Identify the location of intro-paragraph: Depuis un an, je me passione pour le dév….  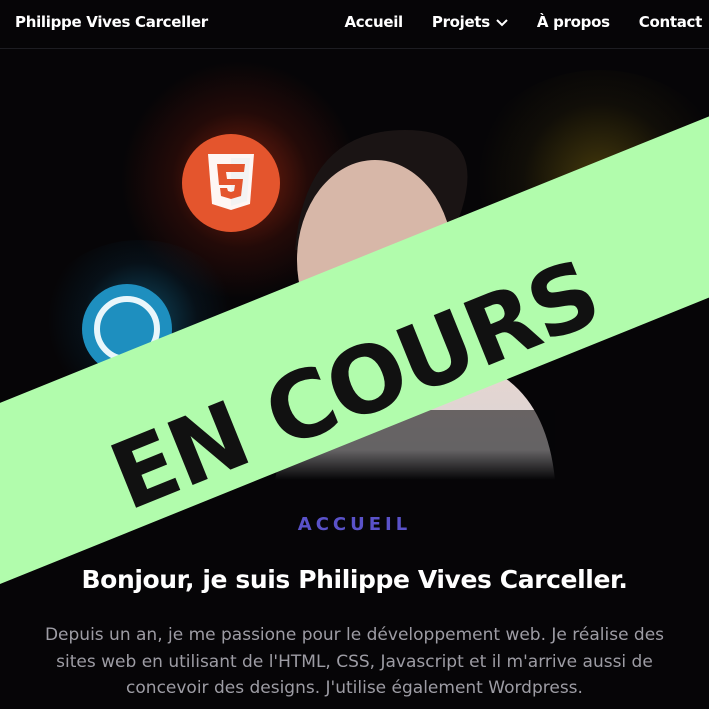
(354, 661).